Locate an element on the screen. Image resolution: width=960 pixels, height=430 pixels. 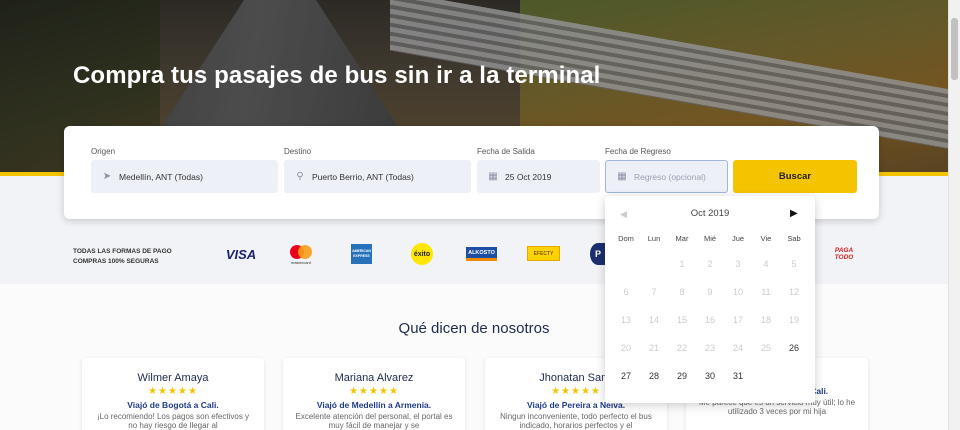
origin-field: ➤ Medellín, ANT (Todas) is located at coordinates (184, 176).